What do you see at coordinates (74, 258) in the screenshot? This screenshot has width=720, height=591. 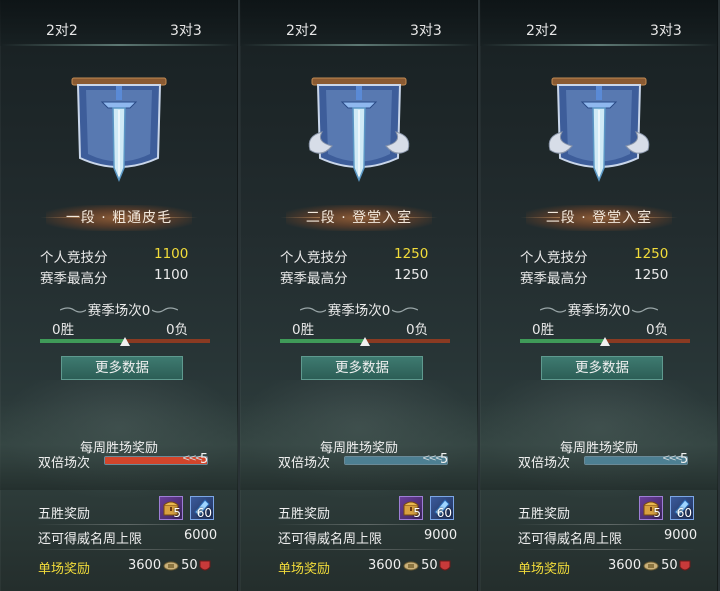 I see `personal-score-label: 个人竞技分` at bounding box center [74, 258].